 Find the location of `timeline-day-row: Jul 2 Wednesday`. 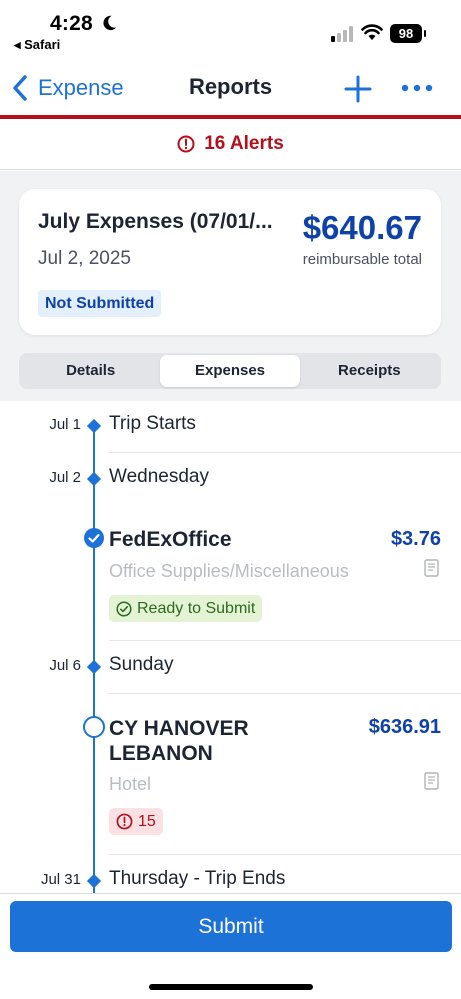

timeline-day-row: Jul 2 Wednesday is located at coordinates (230, 480).